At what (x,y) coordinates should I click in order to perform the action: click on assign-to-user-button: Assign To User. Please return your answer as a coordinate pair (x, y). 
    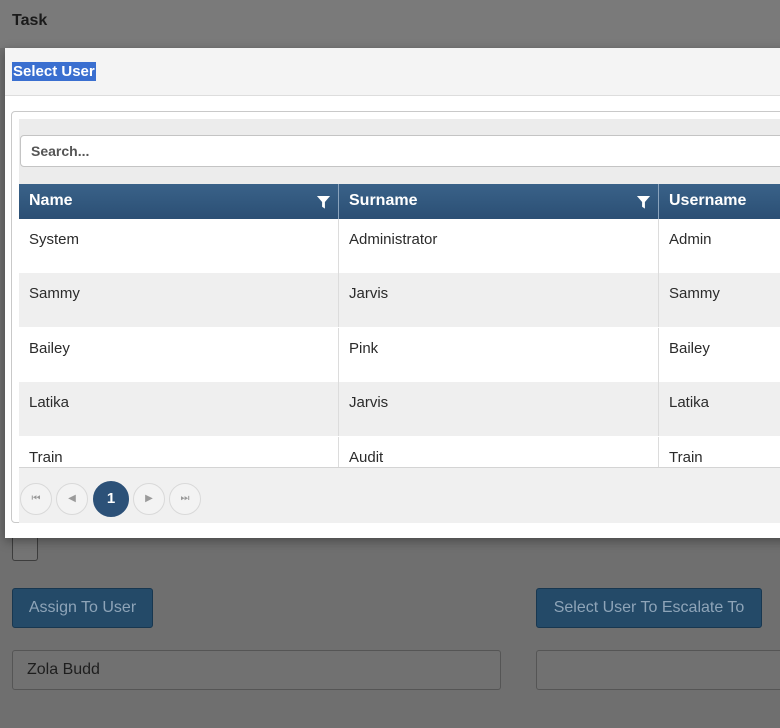
    Looking at the image, I should click on (82, 608).